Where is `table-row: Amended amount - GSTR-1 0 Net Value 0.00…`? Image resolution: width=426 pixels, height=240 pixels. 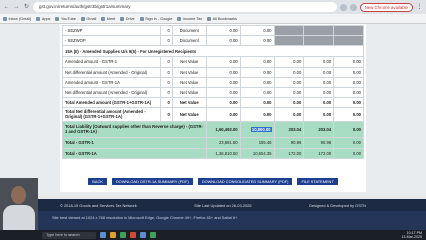 table-row: Amended amount - GSTR-1 0 Net Value 0.00… is located at coordinates (213, 62).